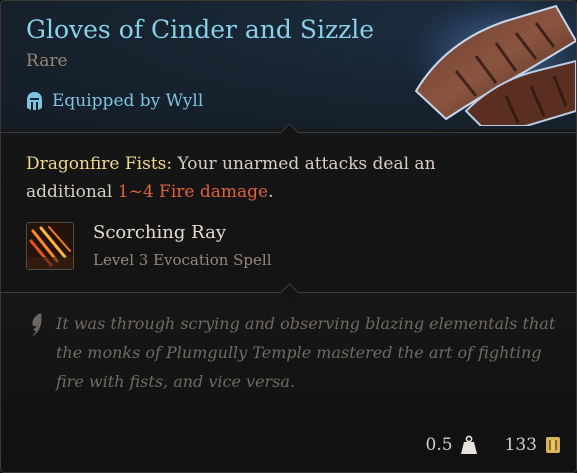 This screenshot has height=473, width=577. What do you see at coordinates (439, 445) in the screenshot?
I see `item-weight: 0.5` at bounding box center [439, 445].